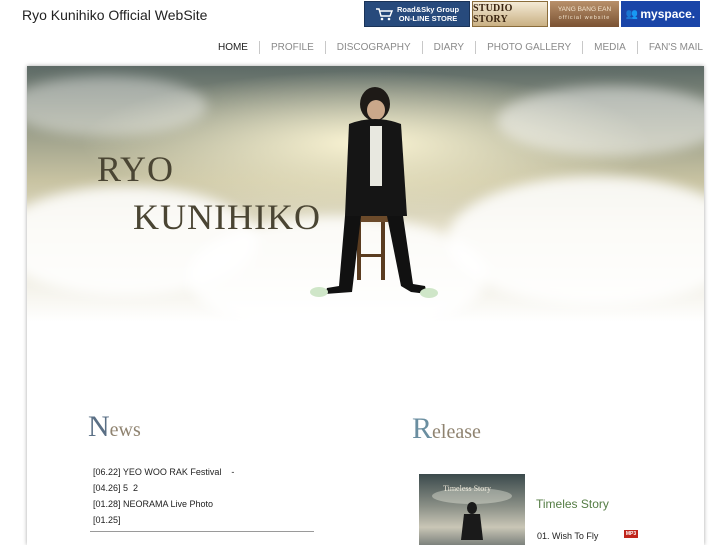 The height and width of the screenshot is (545, 727). Describe the element at coordinates (631, 534) in the screenshot. I see `mp3-badge: MP3` at that location.